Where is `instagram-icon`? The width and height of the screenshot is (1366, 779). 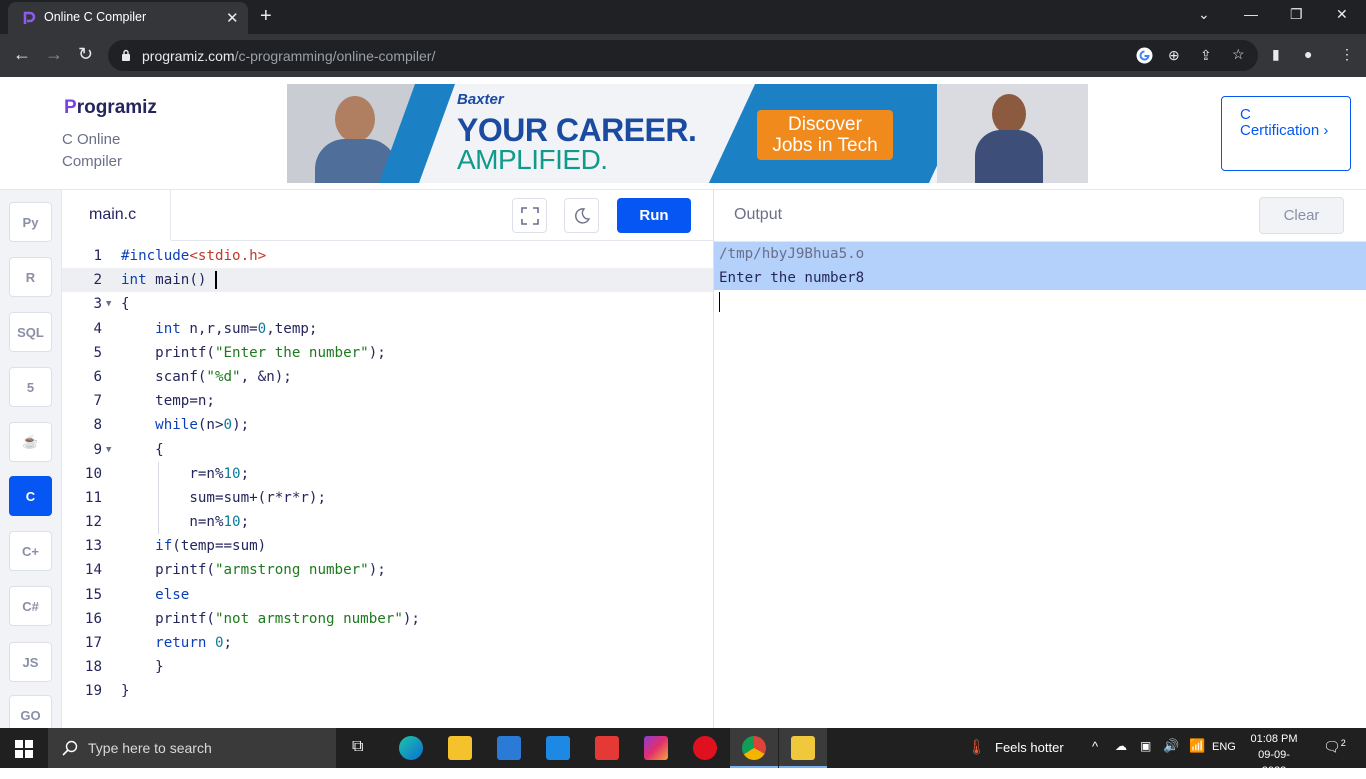
instagram-icon is located at coordinates (656, 748).